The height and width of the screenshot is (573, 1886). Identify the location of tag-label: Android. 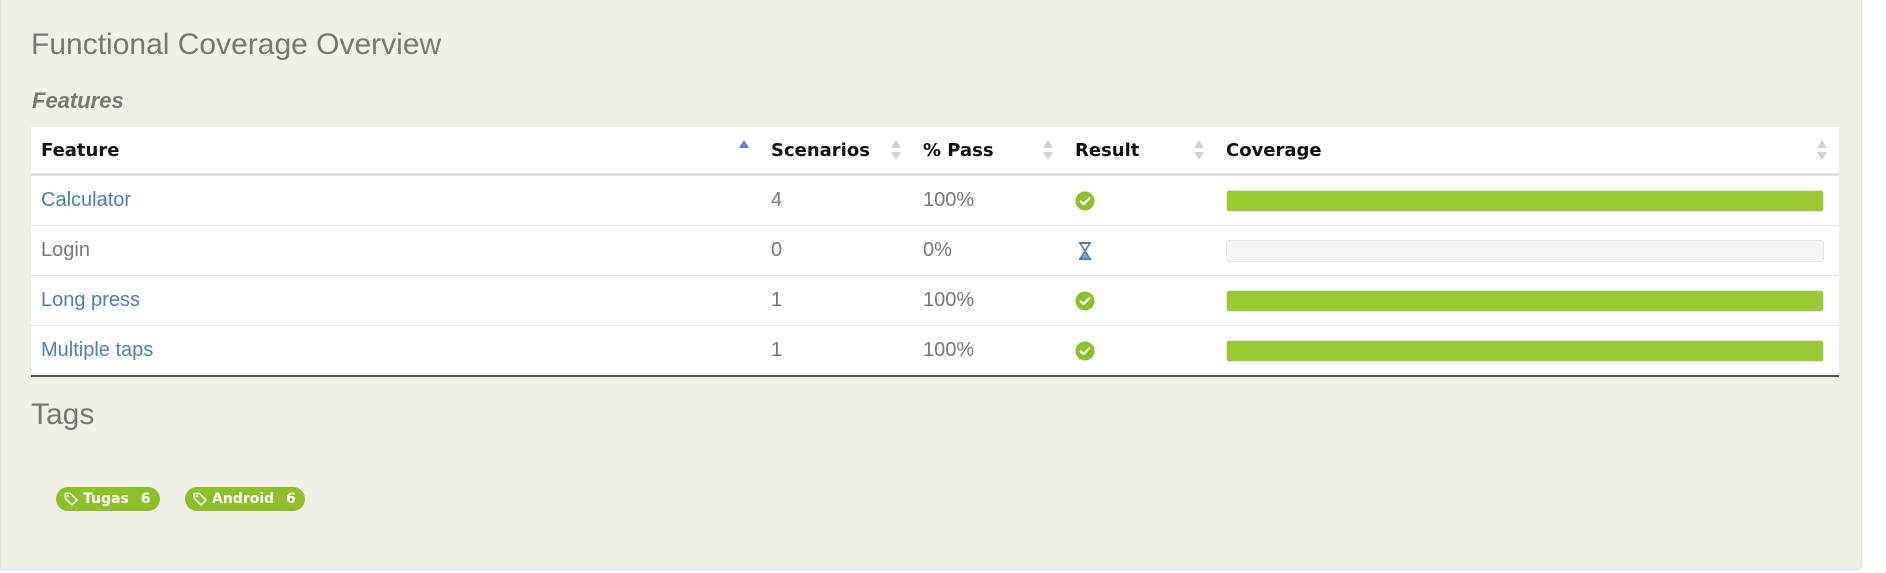
(243, 499).